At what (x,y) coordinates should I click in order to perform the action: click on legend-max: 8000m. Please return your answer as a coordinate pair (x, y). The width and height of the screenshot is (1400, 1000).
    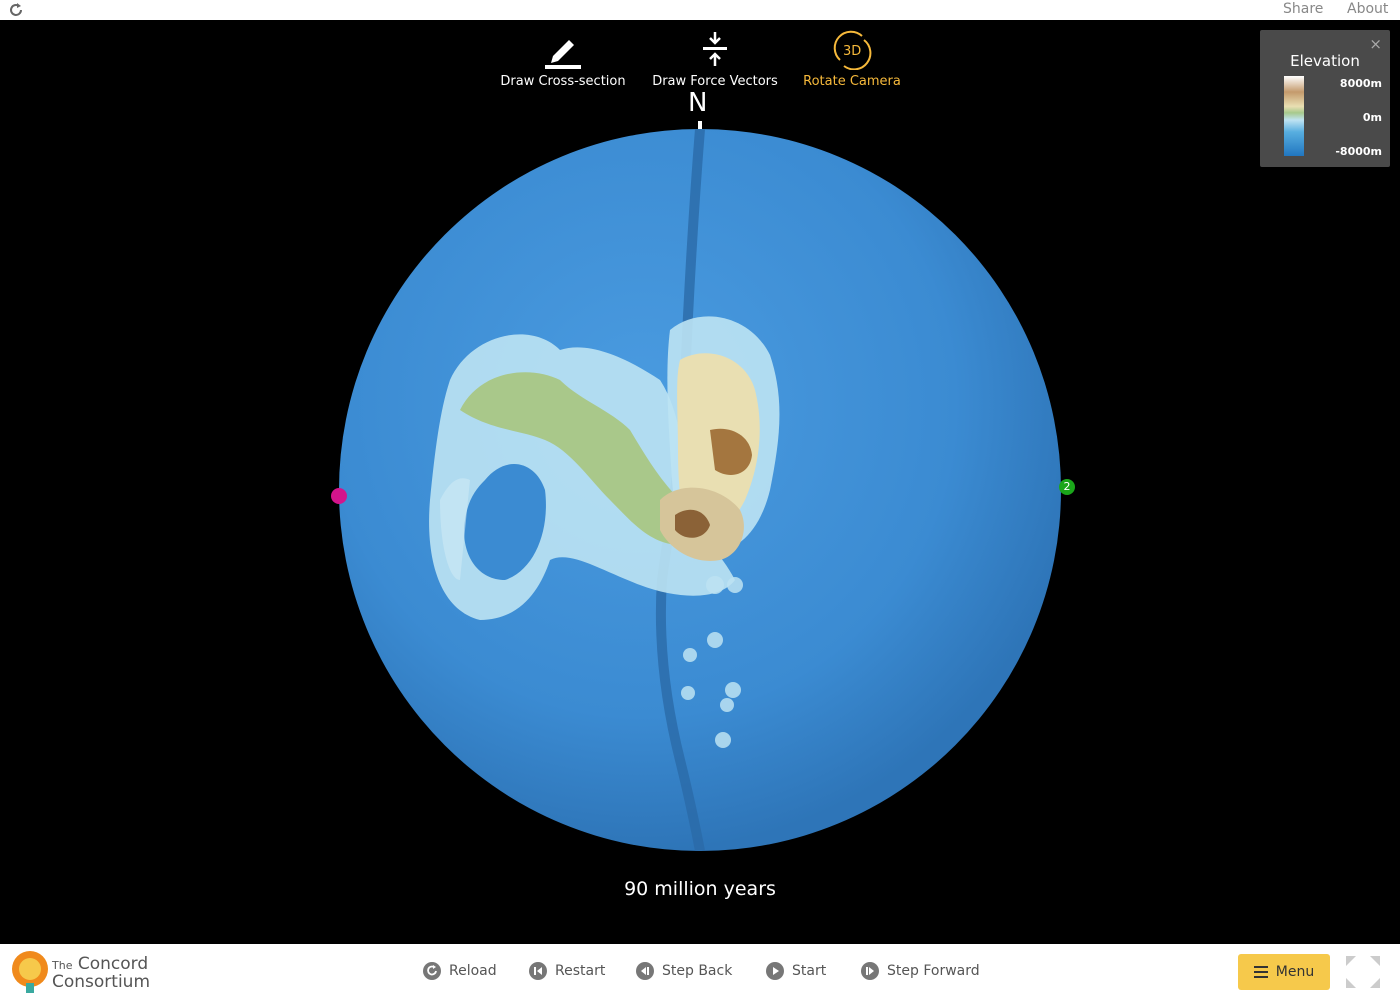
    Looking at the image, I should click on (1360, 83).